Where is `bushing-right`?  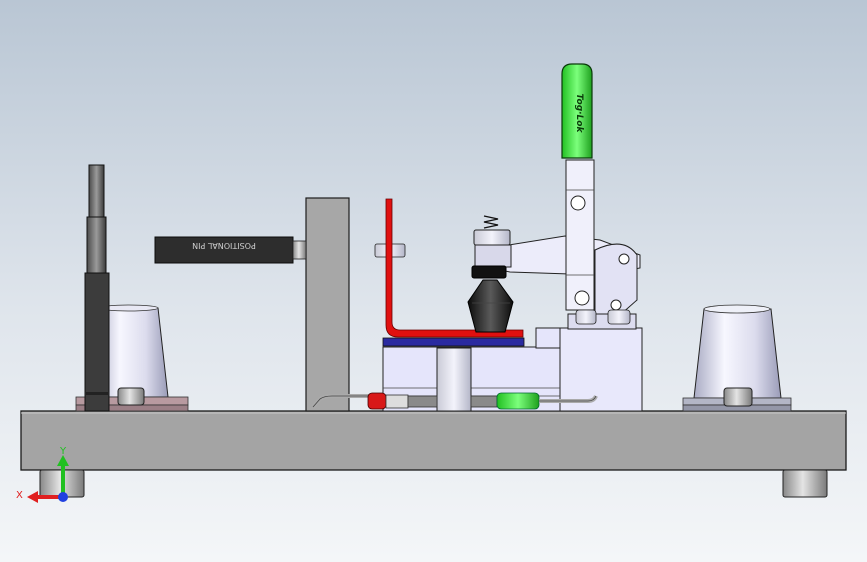
bushing-right is located at coordinates (737, 358).